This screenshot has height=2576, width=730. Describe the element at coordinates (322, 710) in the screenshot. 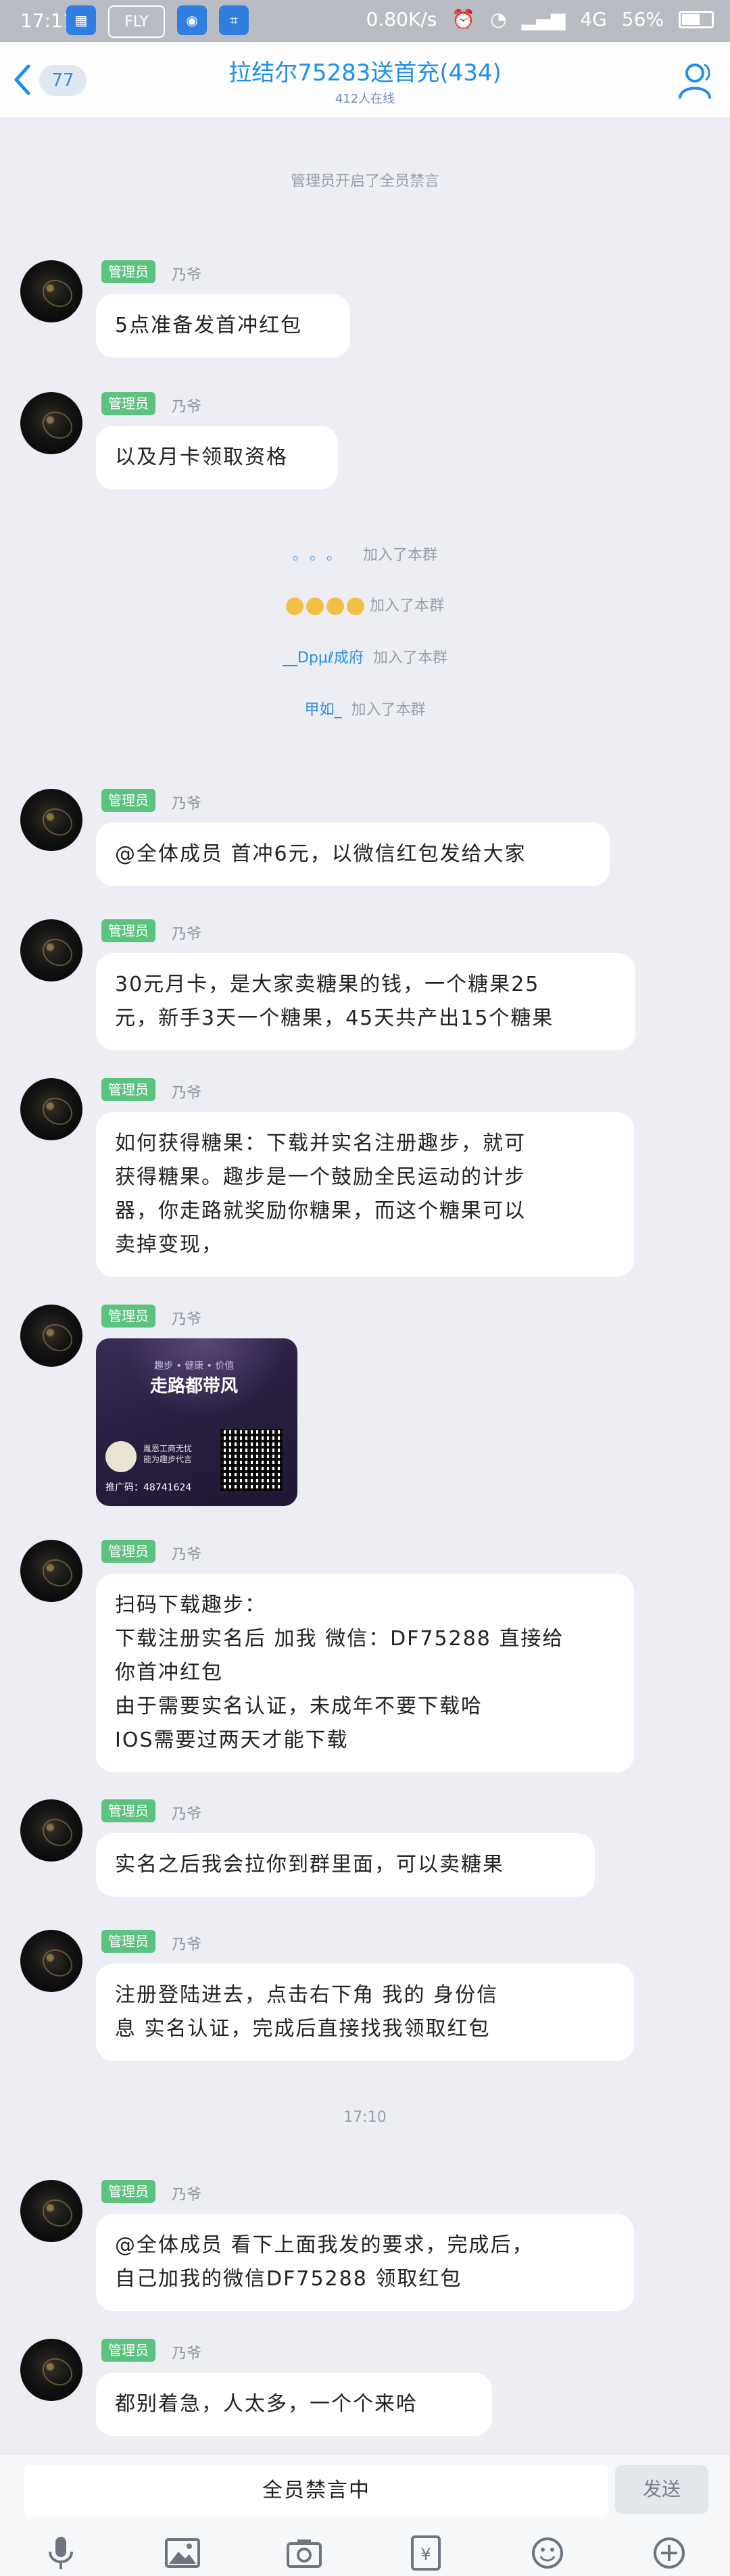

I see `member-name: 甲如_` at that location.